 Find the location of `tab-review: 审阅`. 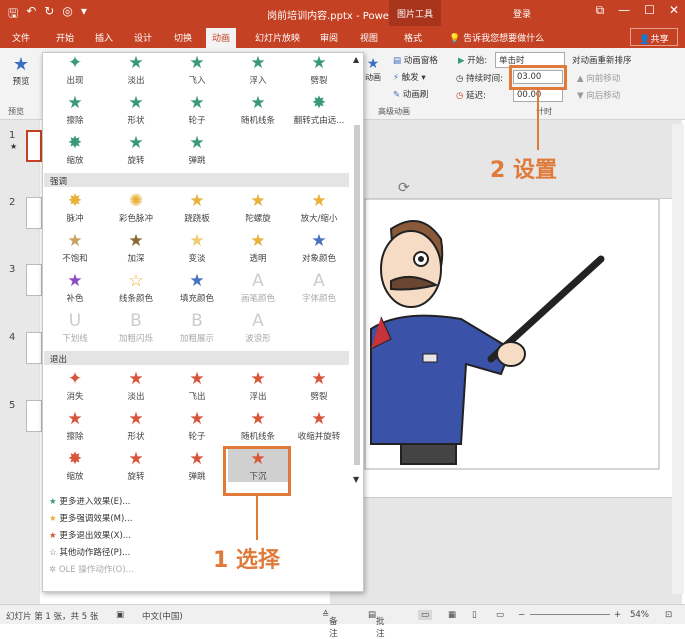

tab-review: 审阅 is located at coordinates (329, 37).